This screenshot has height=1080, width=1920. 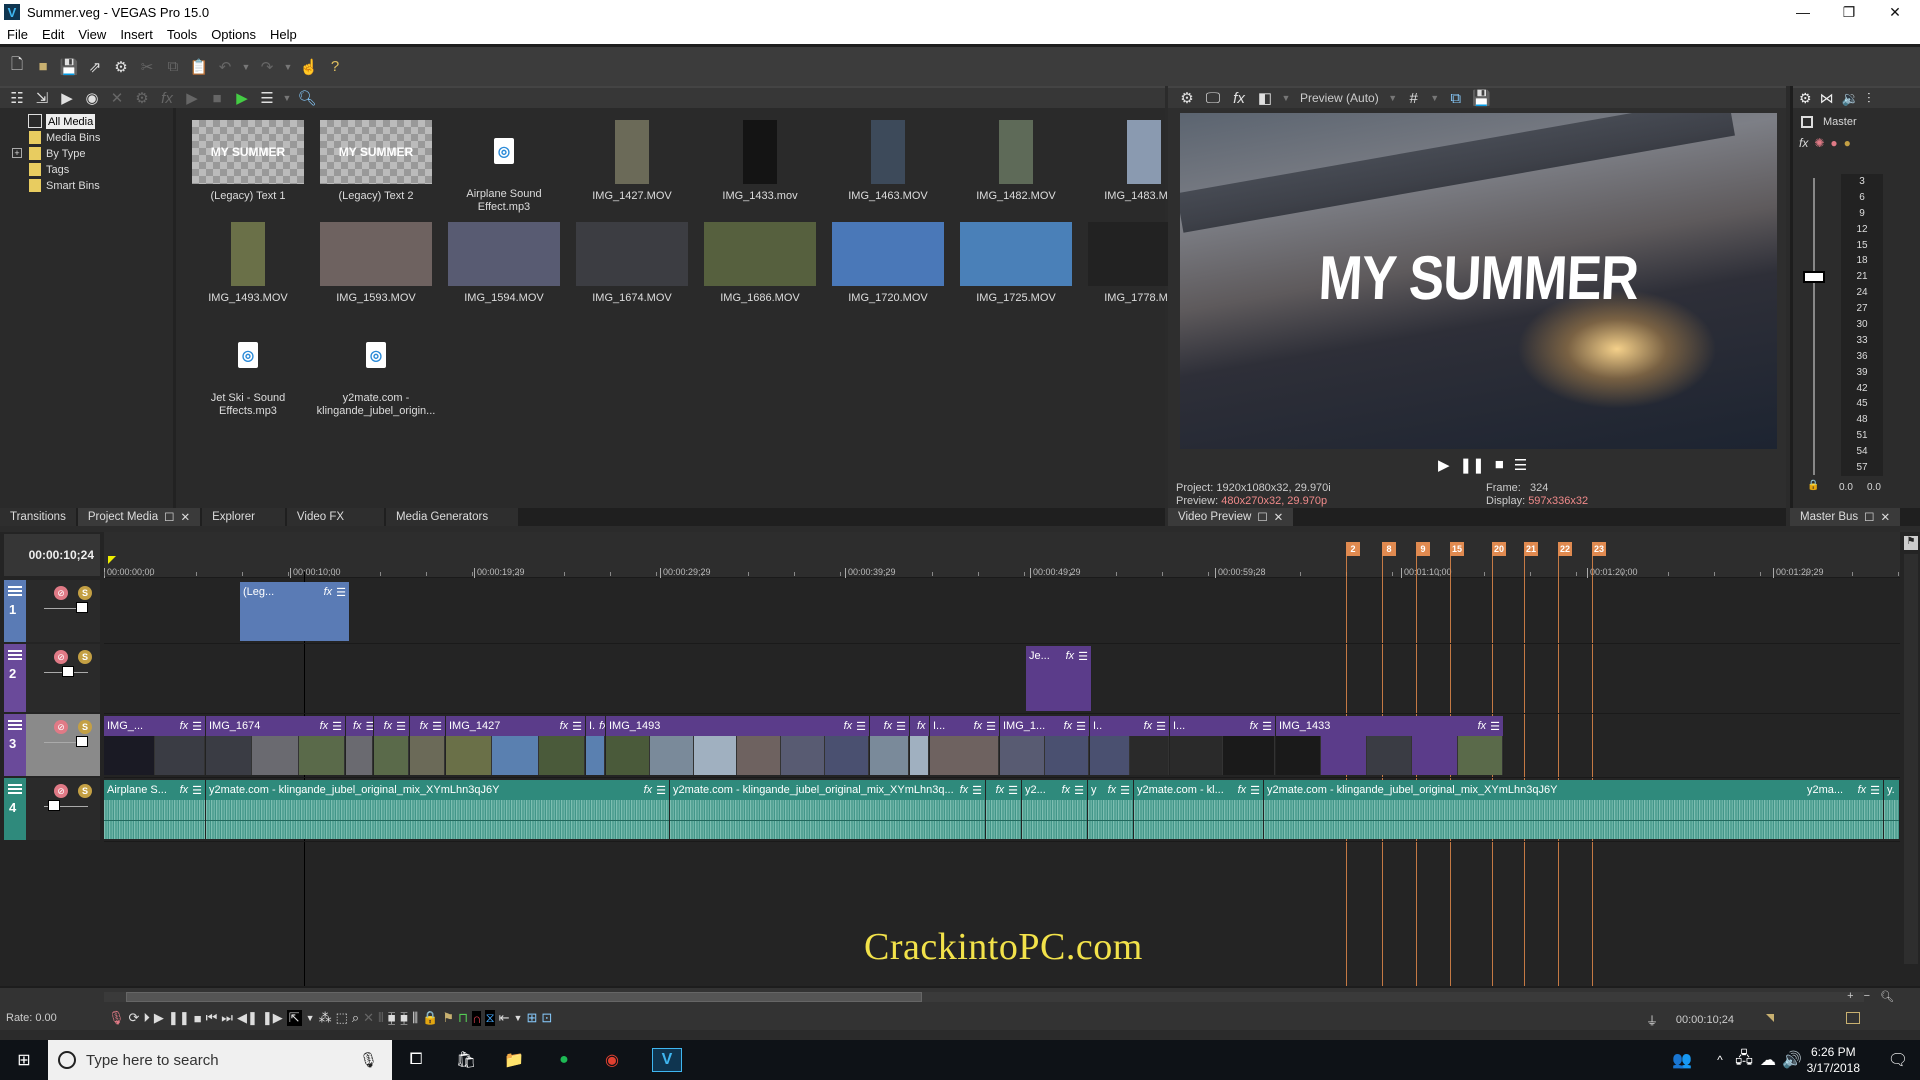 What do you see at coordinates (1768, 1060) in the screenshot?
I see `onedrive-icon: ☁` at bounding box center [1768, 1060].